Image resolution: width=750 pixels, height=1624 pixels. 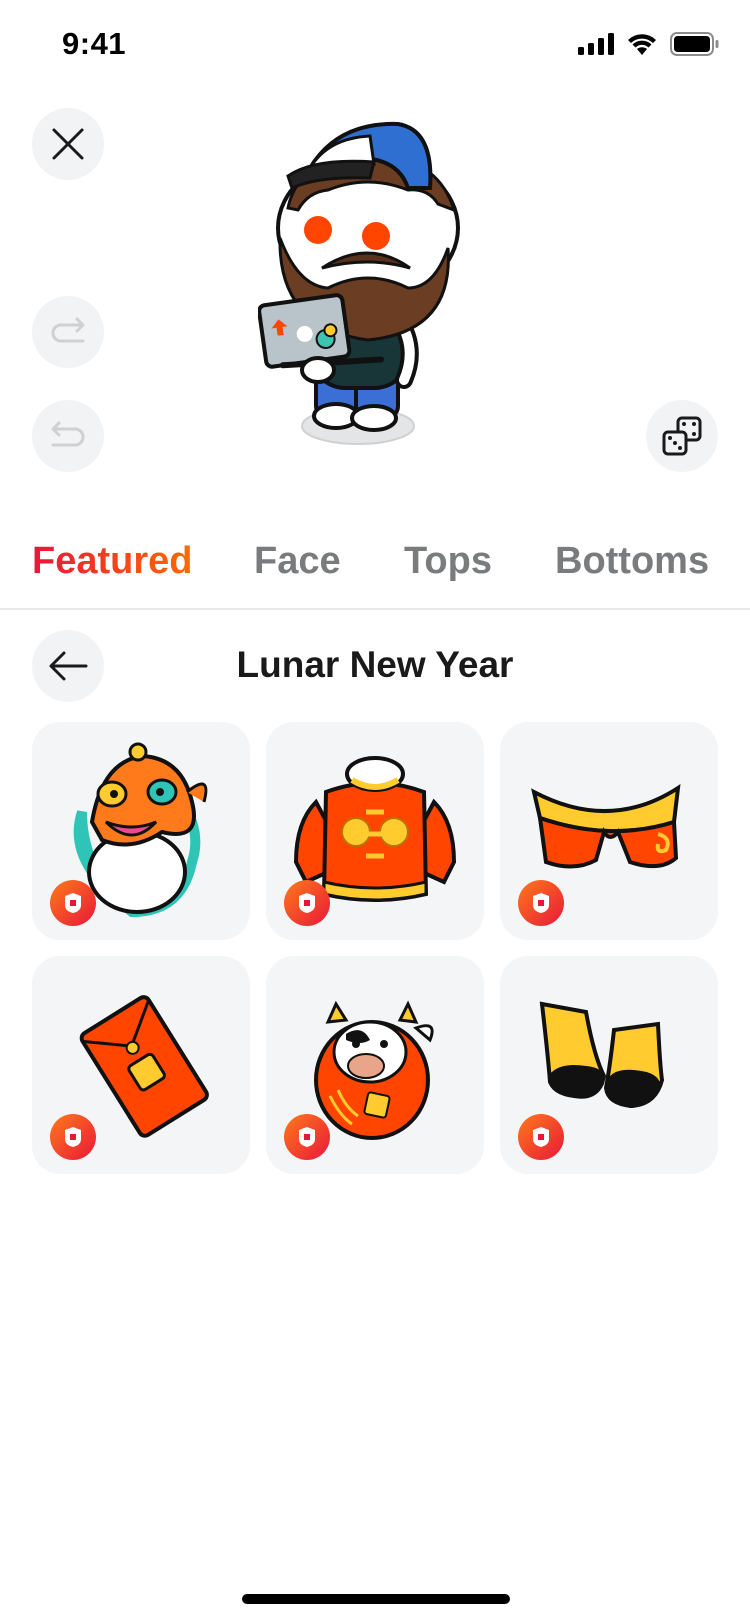 I want to click on close-button, so click(x=68, y=144).